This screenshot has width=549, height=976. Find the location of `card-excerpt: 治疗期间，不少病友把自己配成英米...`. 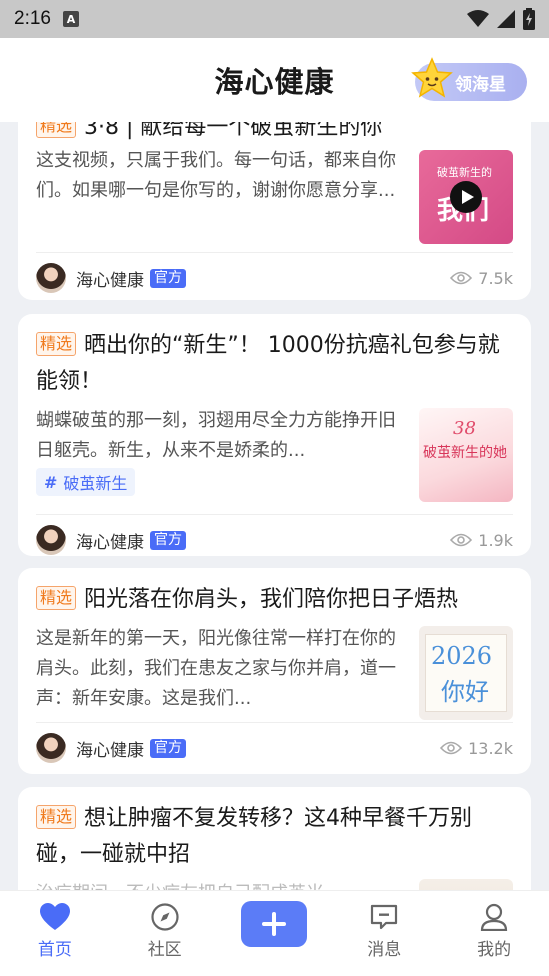

card-excerpt: 治疗期间，不少病友把自己配成英米... is located at coordinates (227, 884).